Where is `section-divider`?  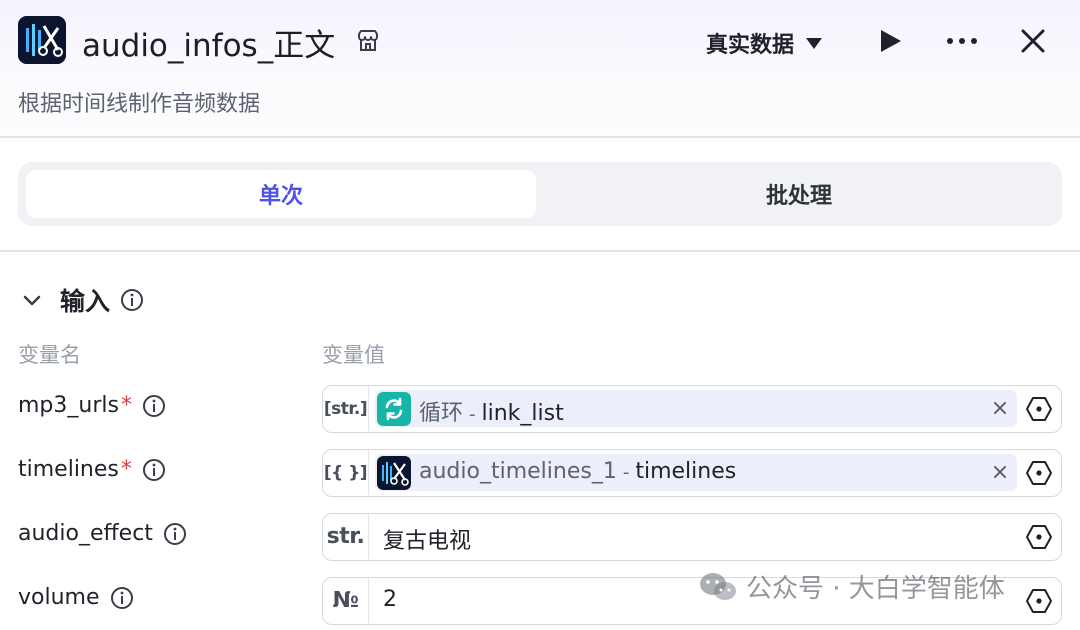
section-divider is located at coordinates (540, 251).